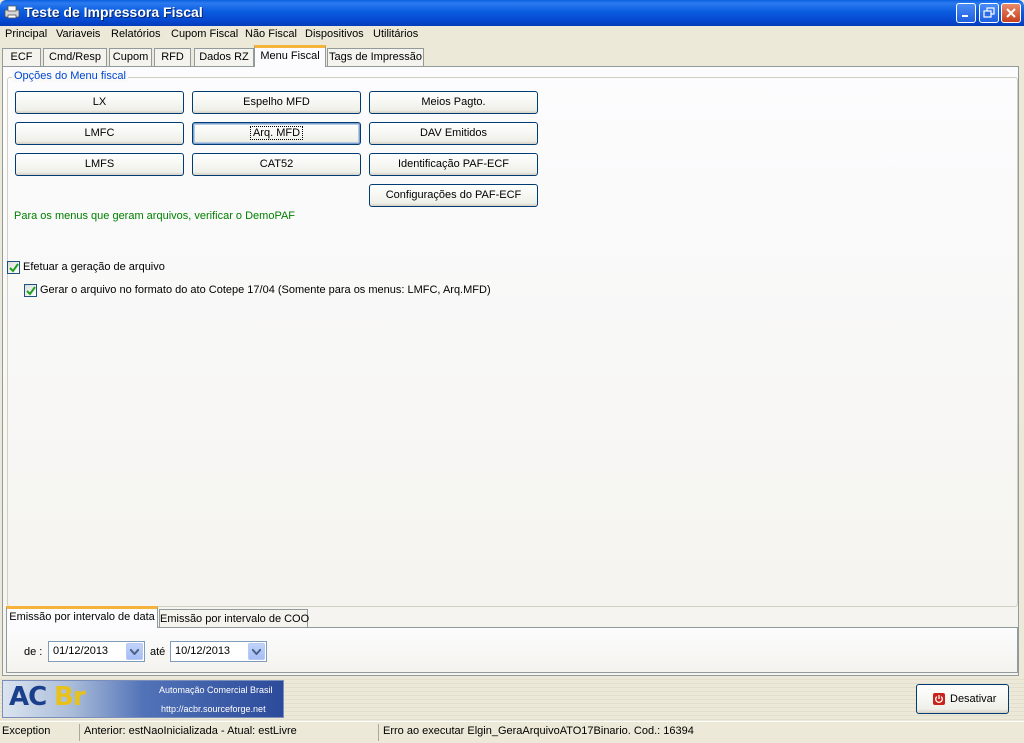 Image resolution: width=1024 pixels, height=743 pixels. I want to click on desativar-label: Desativar, so click(973, 699).